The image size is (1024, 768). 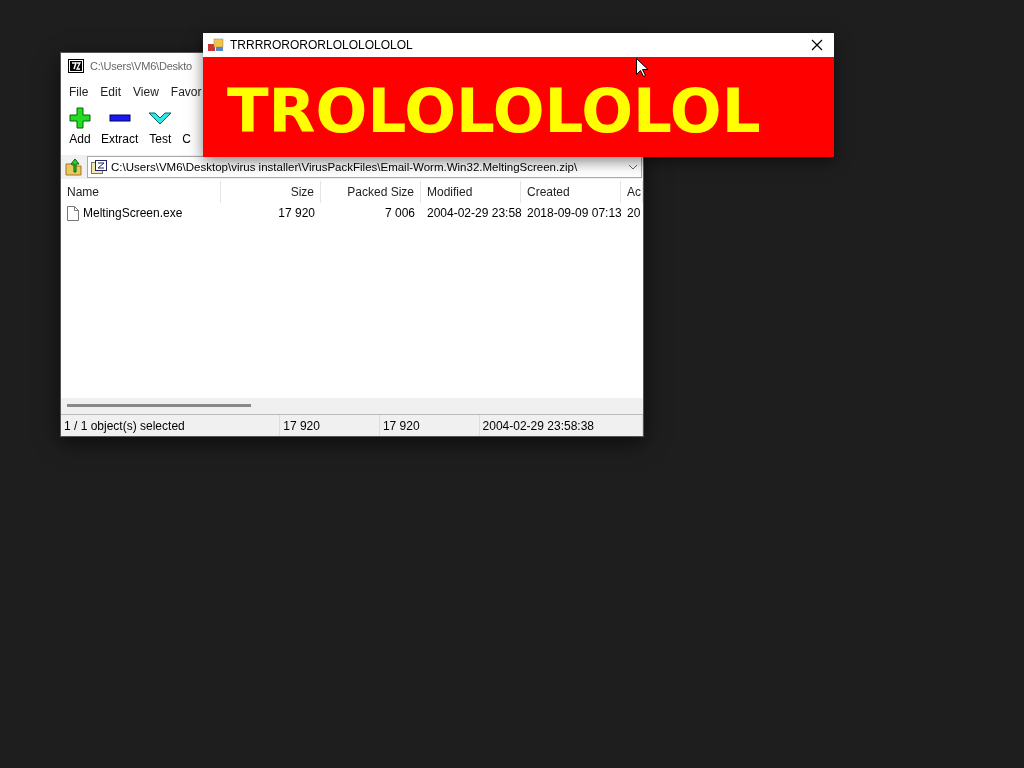 I want to click on table-cell: MeltingScreen.exe, so click(x=133, y=213).